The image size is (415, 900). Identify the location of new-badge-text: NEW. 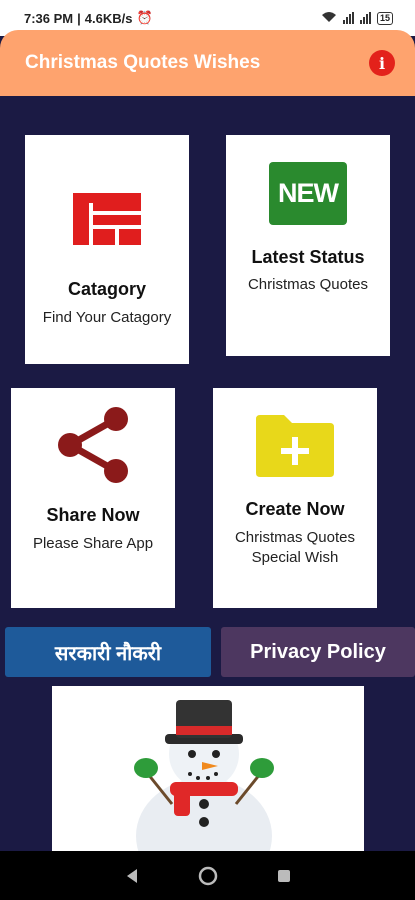
(308, 193).